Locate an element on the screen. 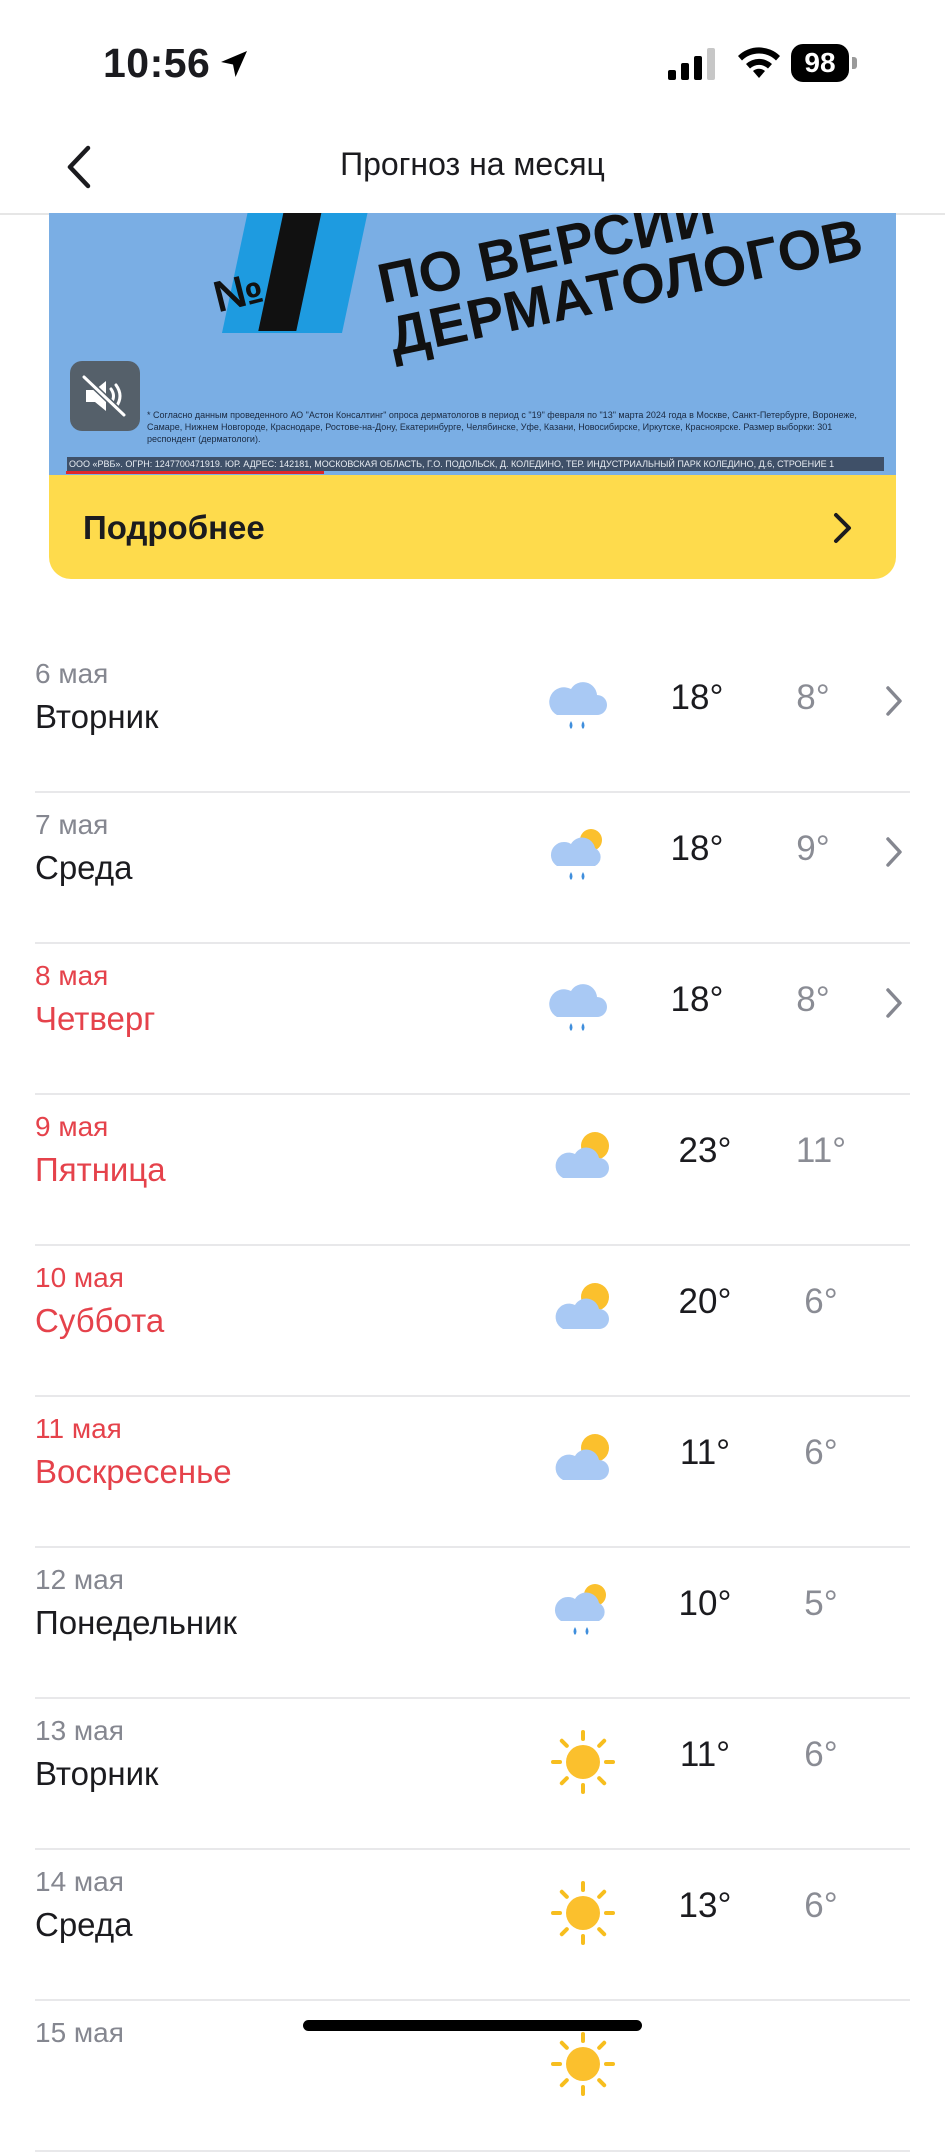 The image size is (945, 2152). page-title: Прогноз на месяц is located at coordinates (472, 164).